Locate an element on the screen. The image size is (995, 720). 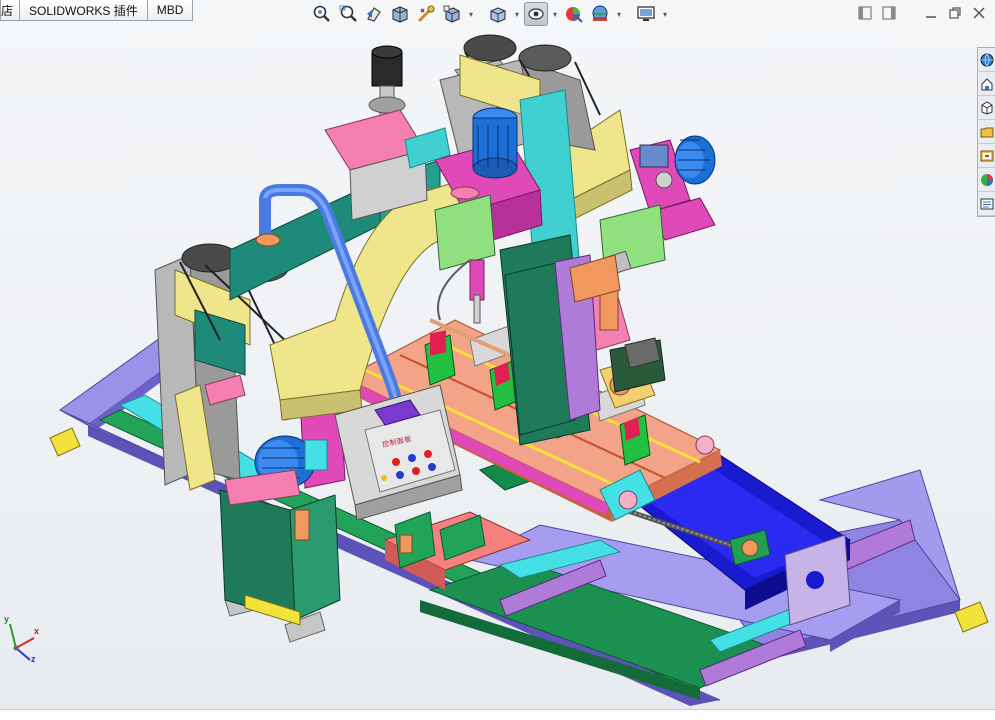
close-icon is located at coordinates (979, 13).